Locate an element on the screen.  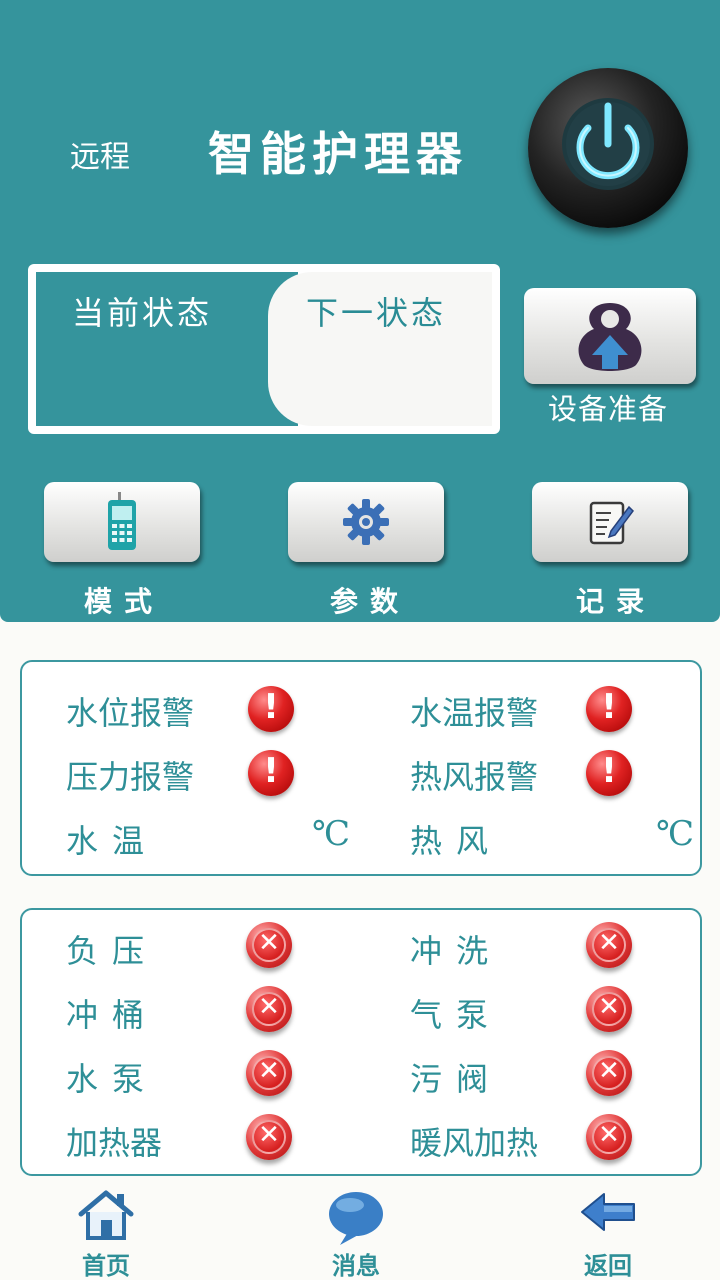
air-pump-label: 气泵 is located at coordinates (456, 1015).